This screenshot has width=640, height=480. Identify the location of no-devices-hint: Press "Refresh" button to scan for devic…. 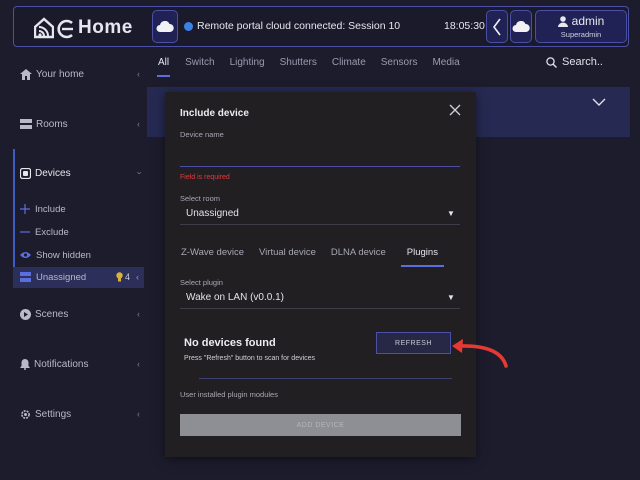
(250, 358).